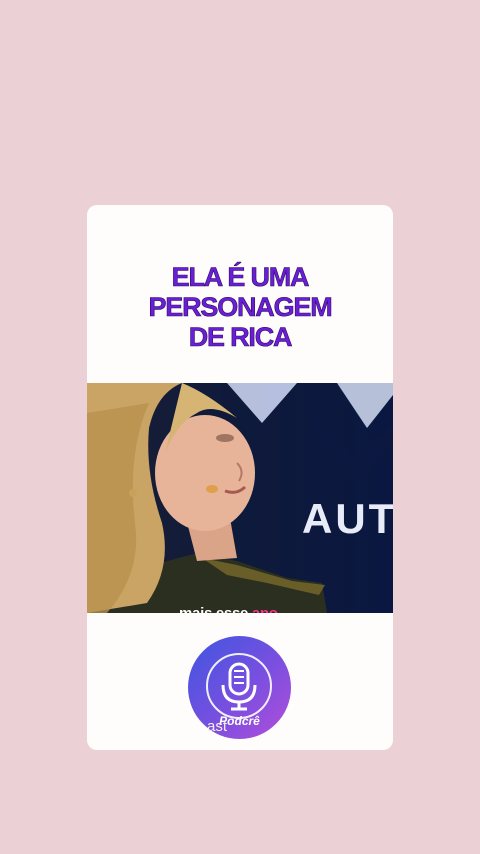 The width and height of the screenshot is (480, 854). I want to click on podcast-logo: Podcrê, so click(239, 687).